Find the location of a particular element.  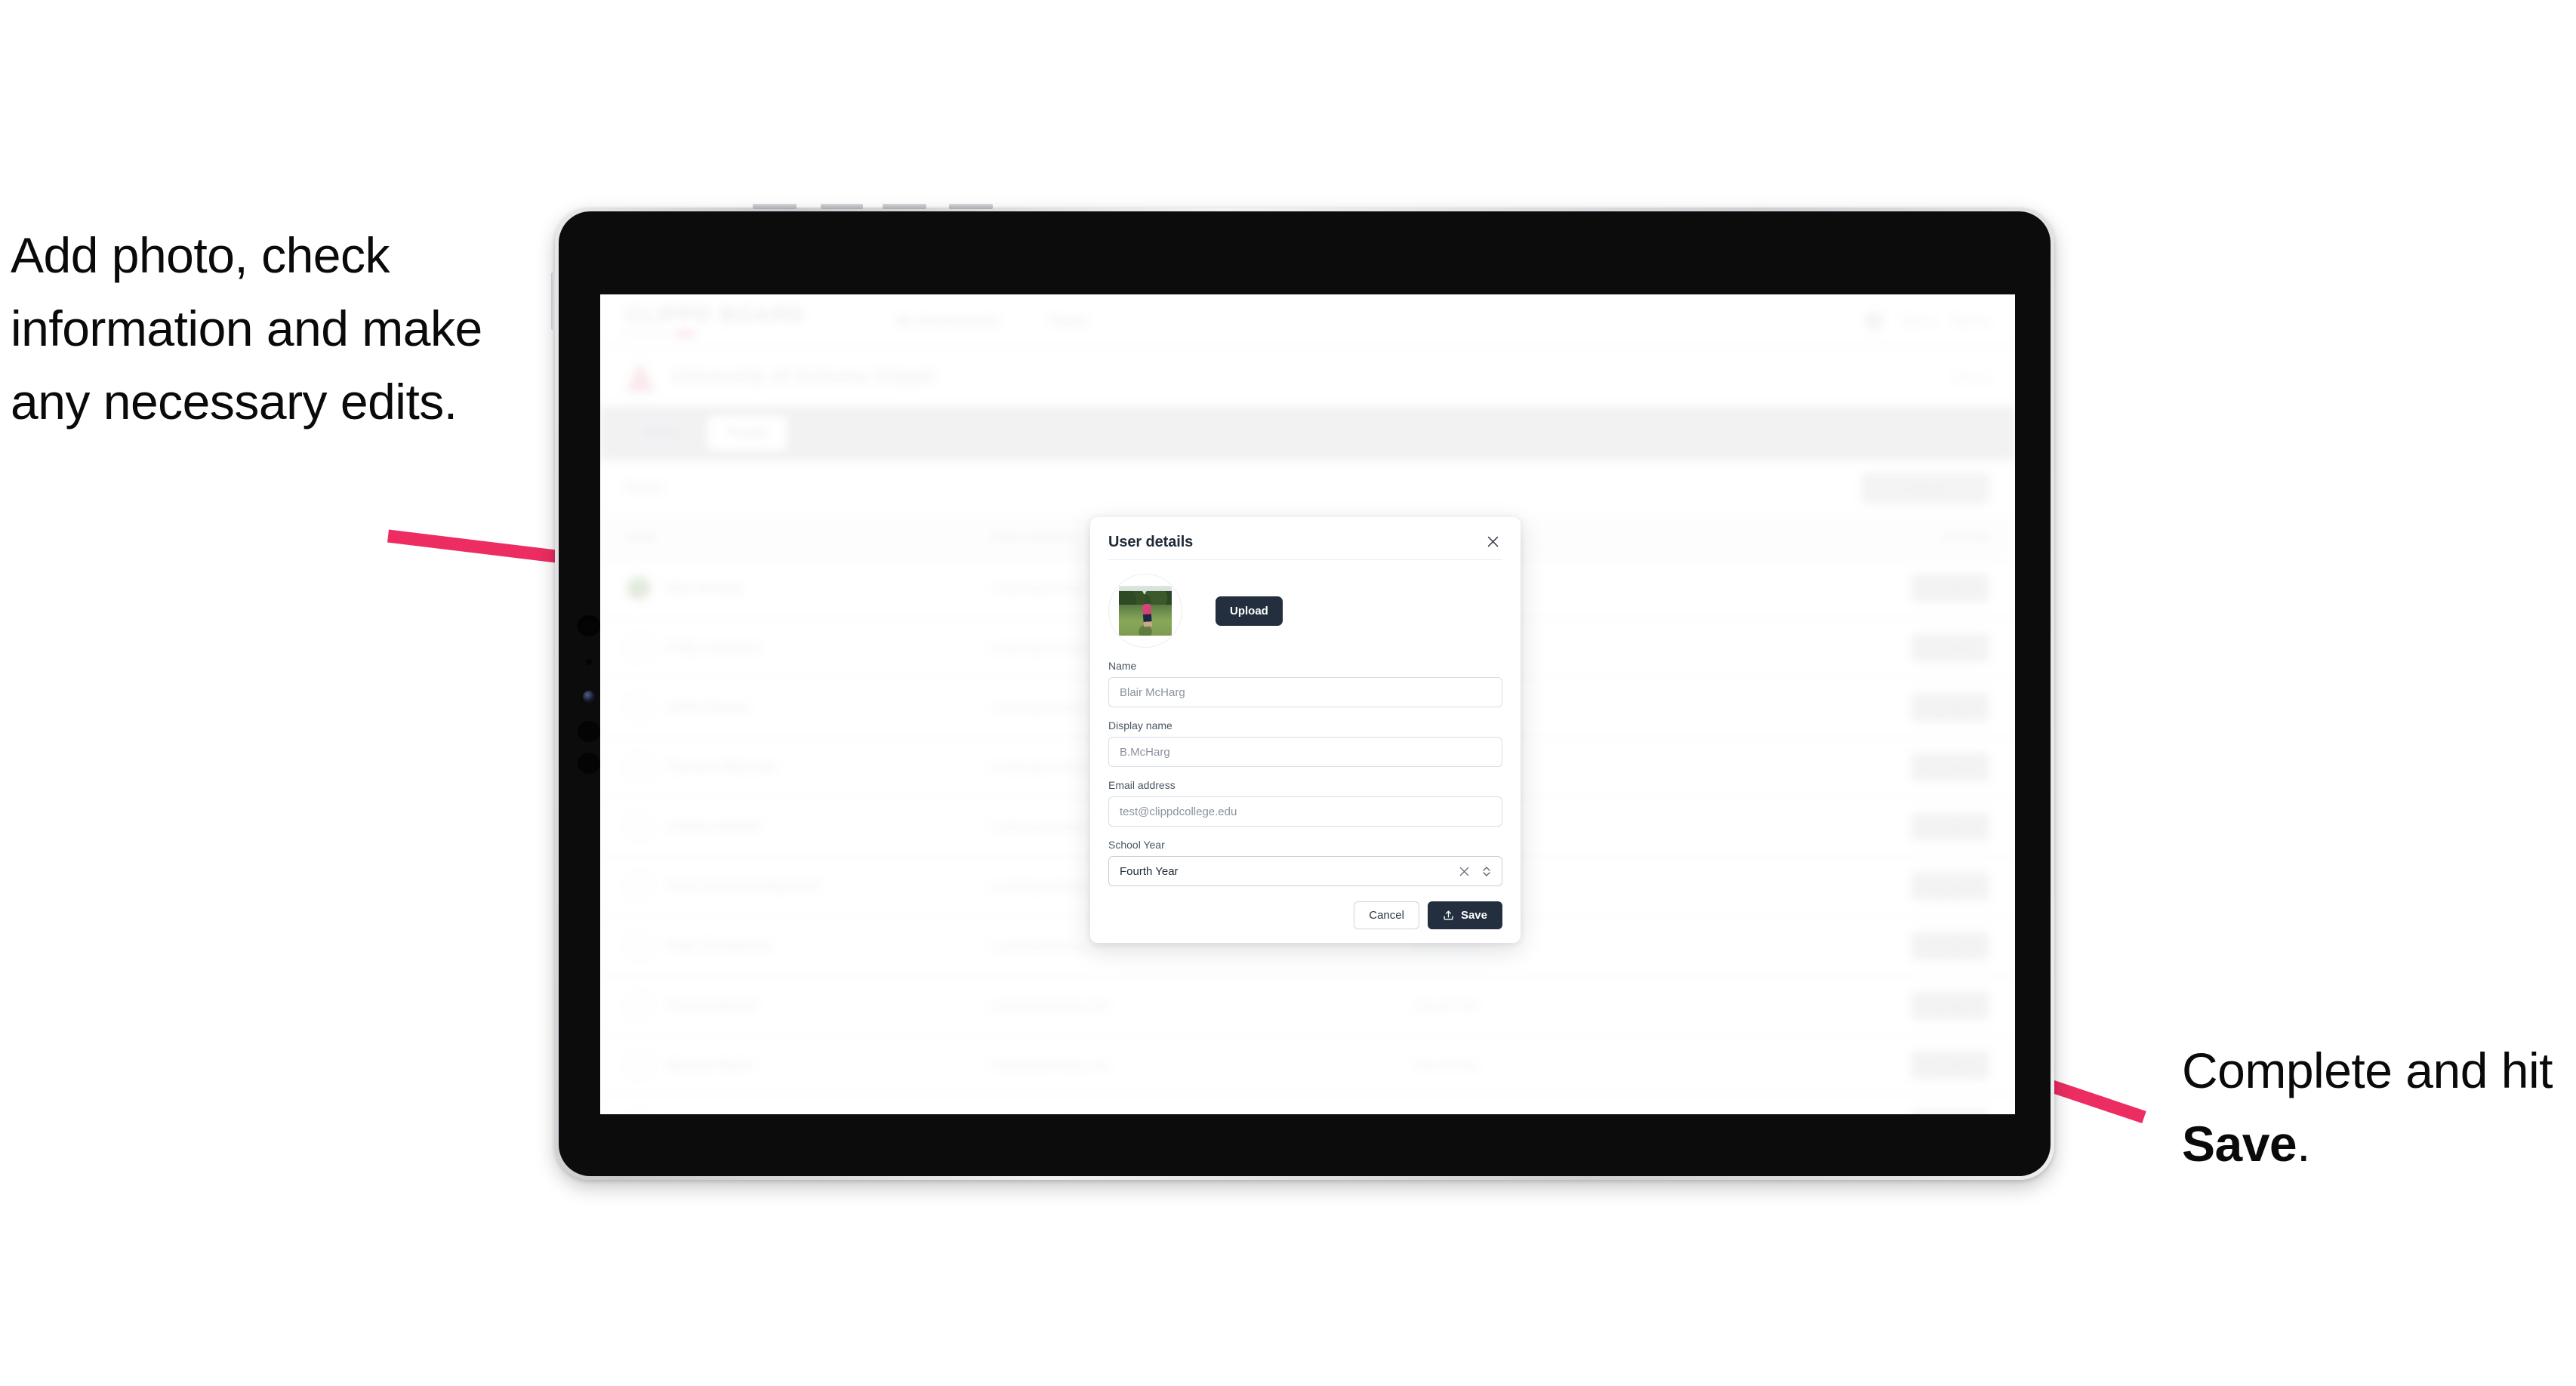

photo-upload-row: Upload is located at coordinates (1305, 611).